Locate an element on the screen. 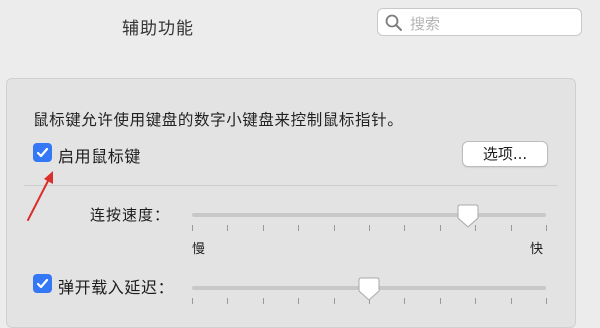 This screenshot has height=328, width=600. speed-min-label: 慢 is located at coordinates (199, 249).